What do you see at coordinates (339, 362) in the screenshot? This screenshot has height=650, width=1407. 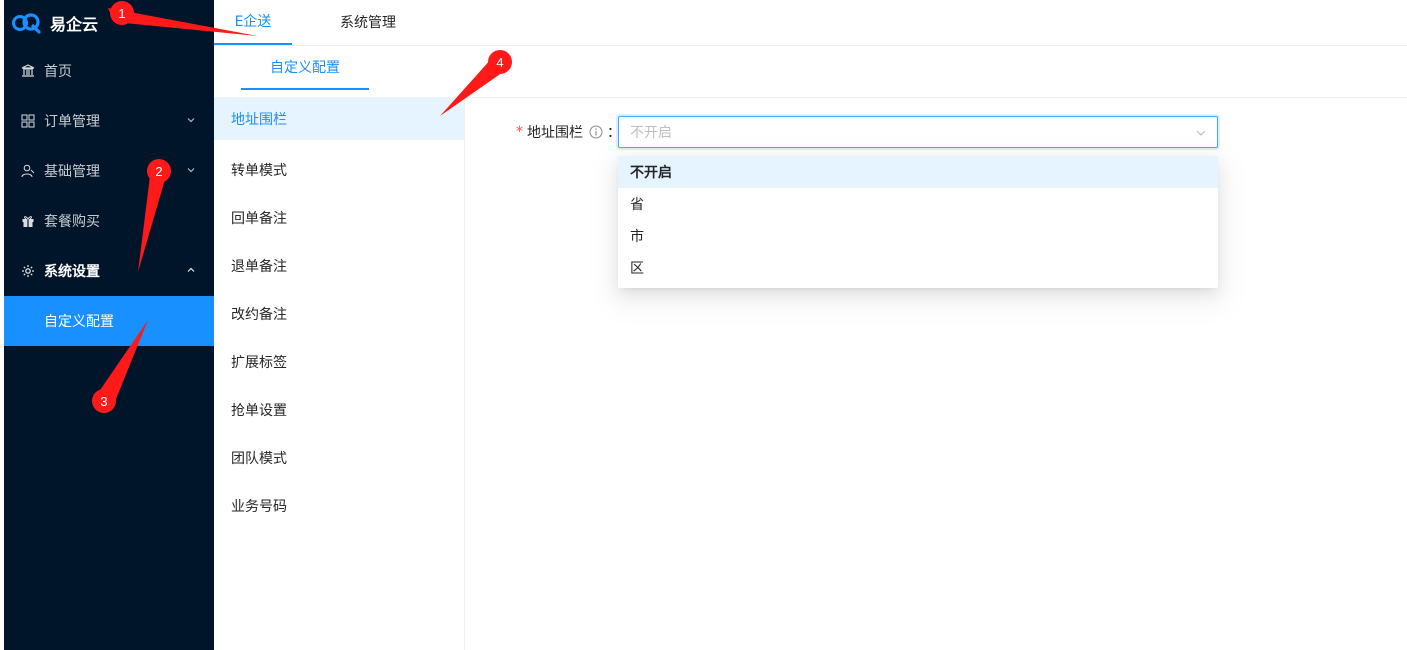 I see `settings-item-extension-tags: 扩展标签` at bounding box center [339, 362].